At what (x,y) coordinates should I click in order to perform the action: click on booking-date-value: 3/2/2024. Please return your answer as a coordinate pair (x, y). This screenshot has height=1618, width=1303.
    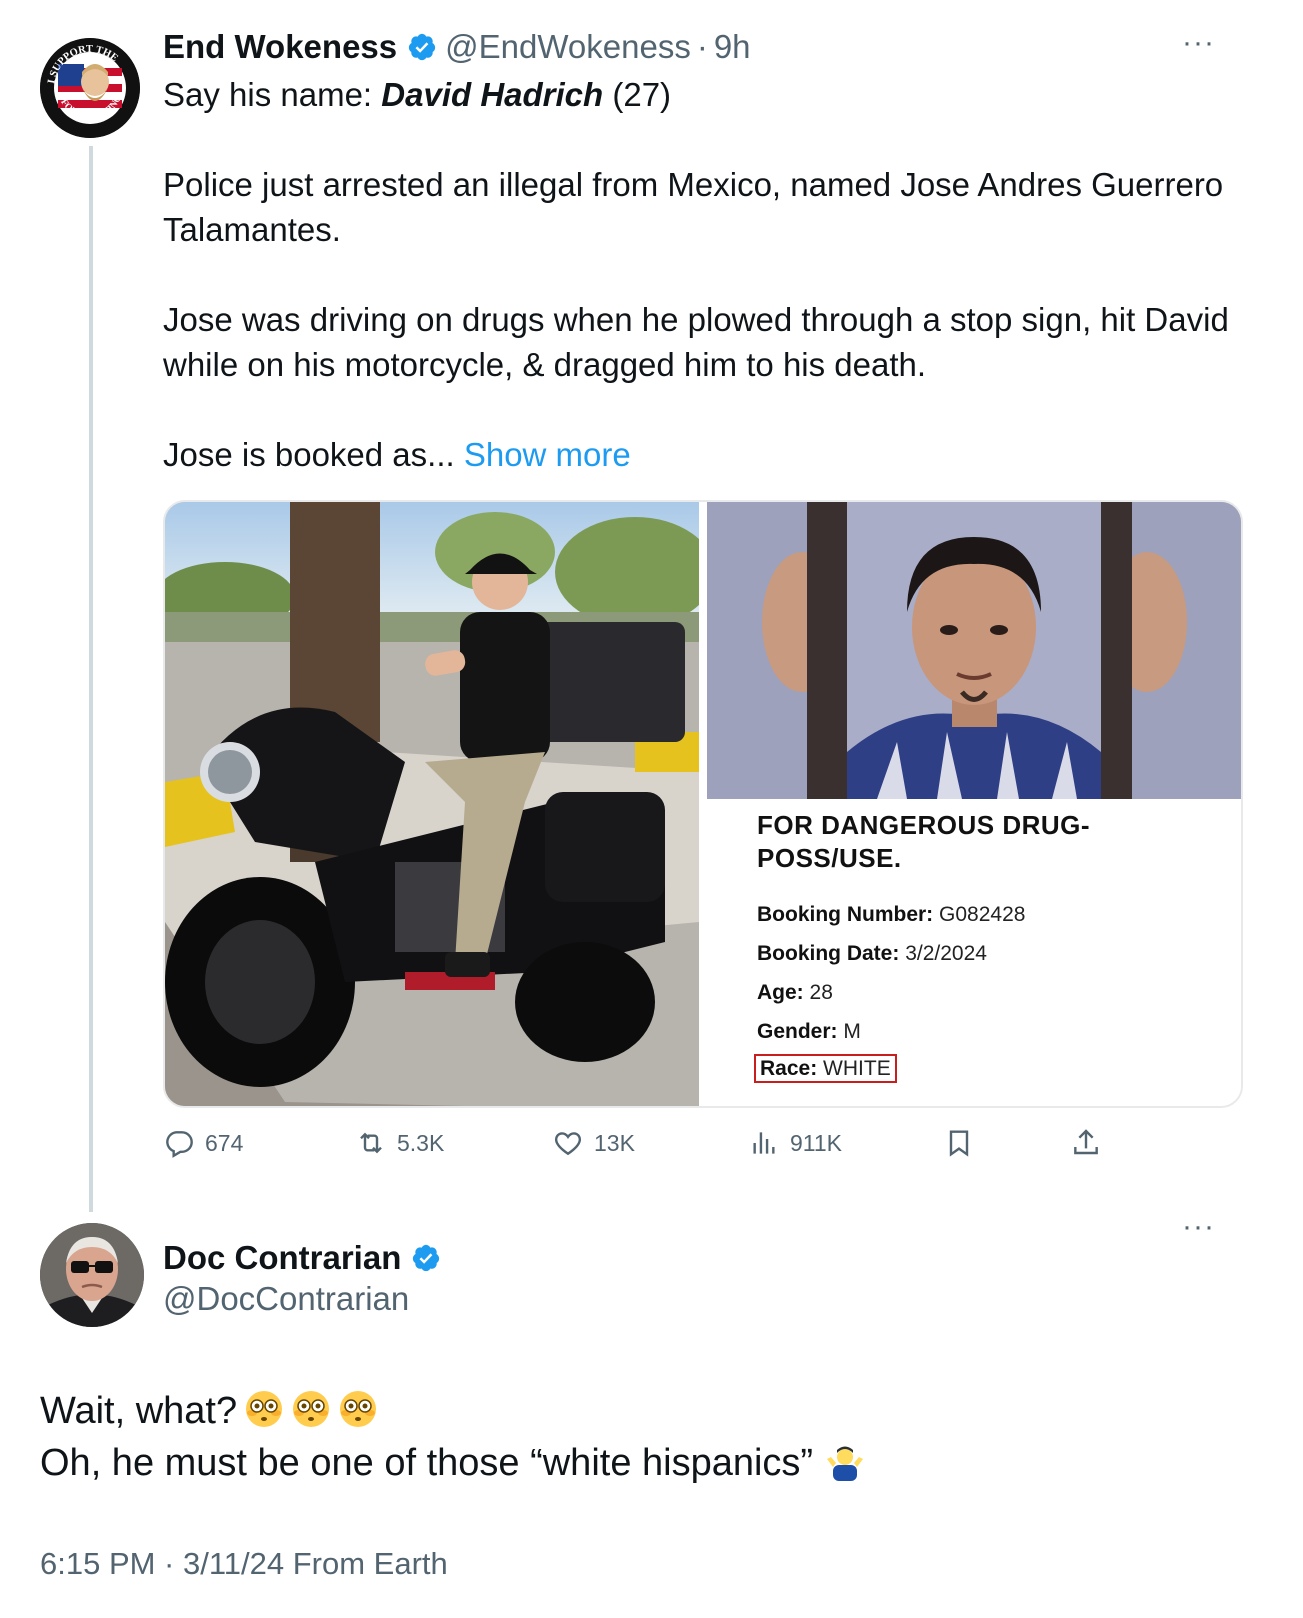
    Looking at the image, I should click on (946, 953).